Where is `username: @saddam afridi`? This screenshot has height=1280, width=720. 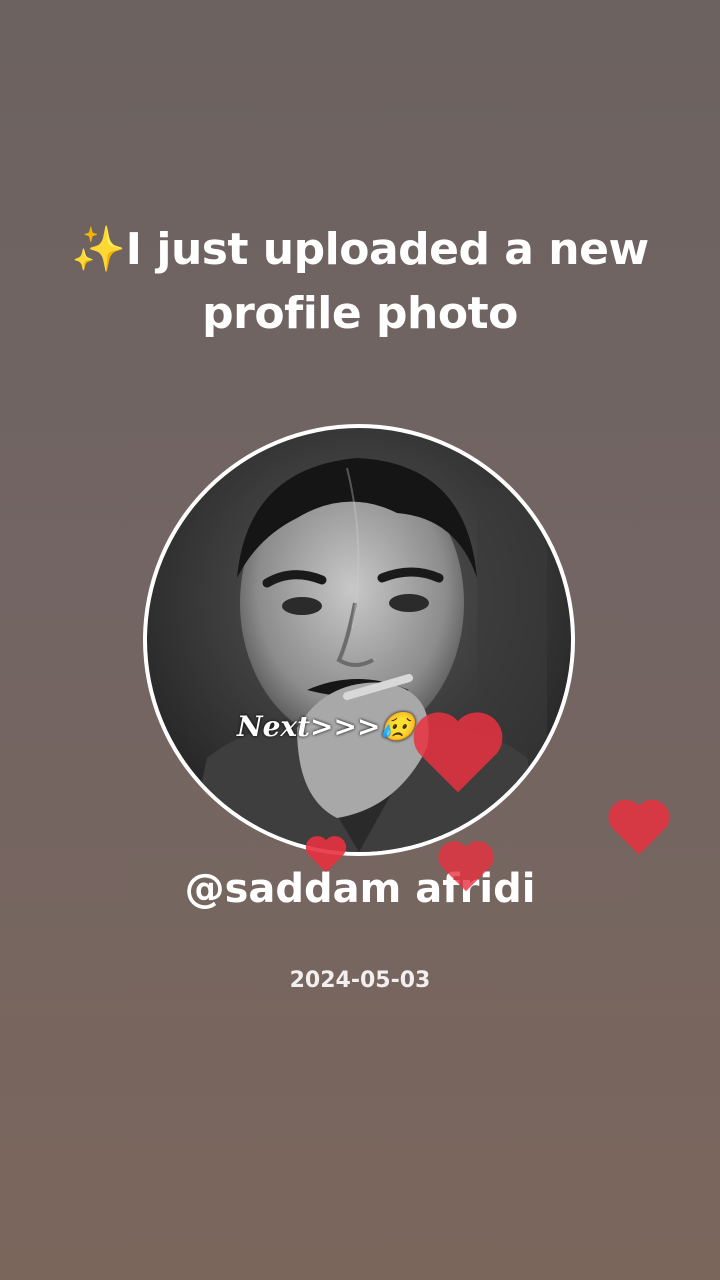 username: @saddam afridi is located at coordinates (360, 889).